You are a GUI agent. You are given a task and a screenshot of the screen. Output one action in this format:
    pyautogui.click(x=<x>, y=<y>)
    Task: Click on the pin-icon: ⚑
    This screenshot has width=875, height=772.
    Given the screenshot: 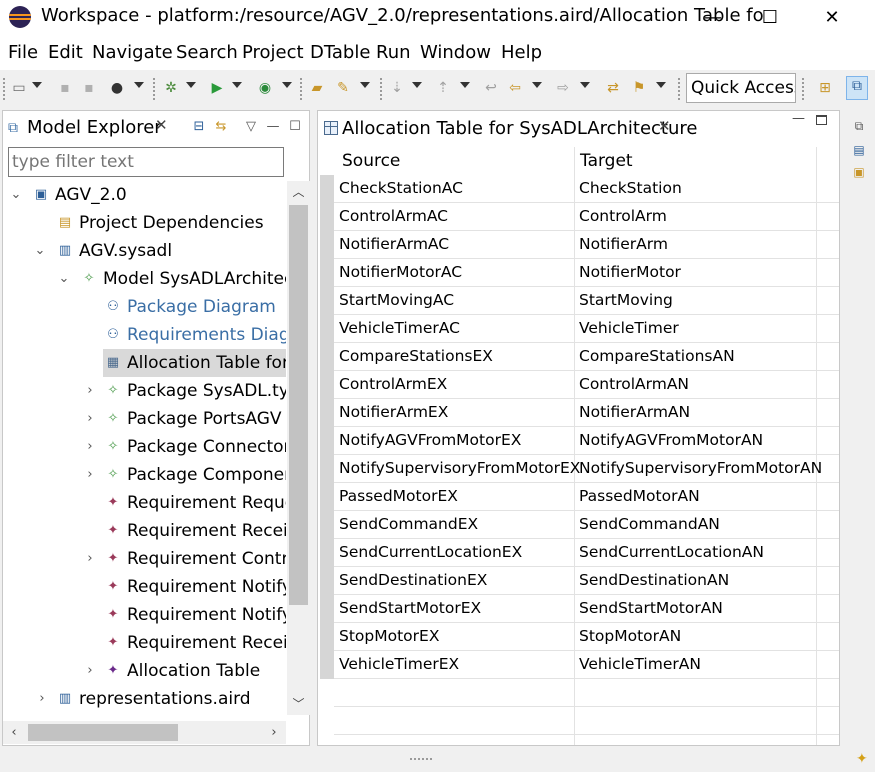 What is the action you would take?
    pyautogui.click(x=639, y=88)
    